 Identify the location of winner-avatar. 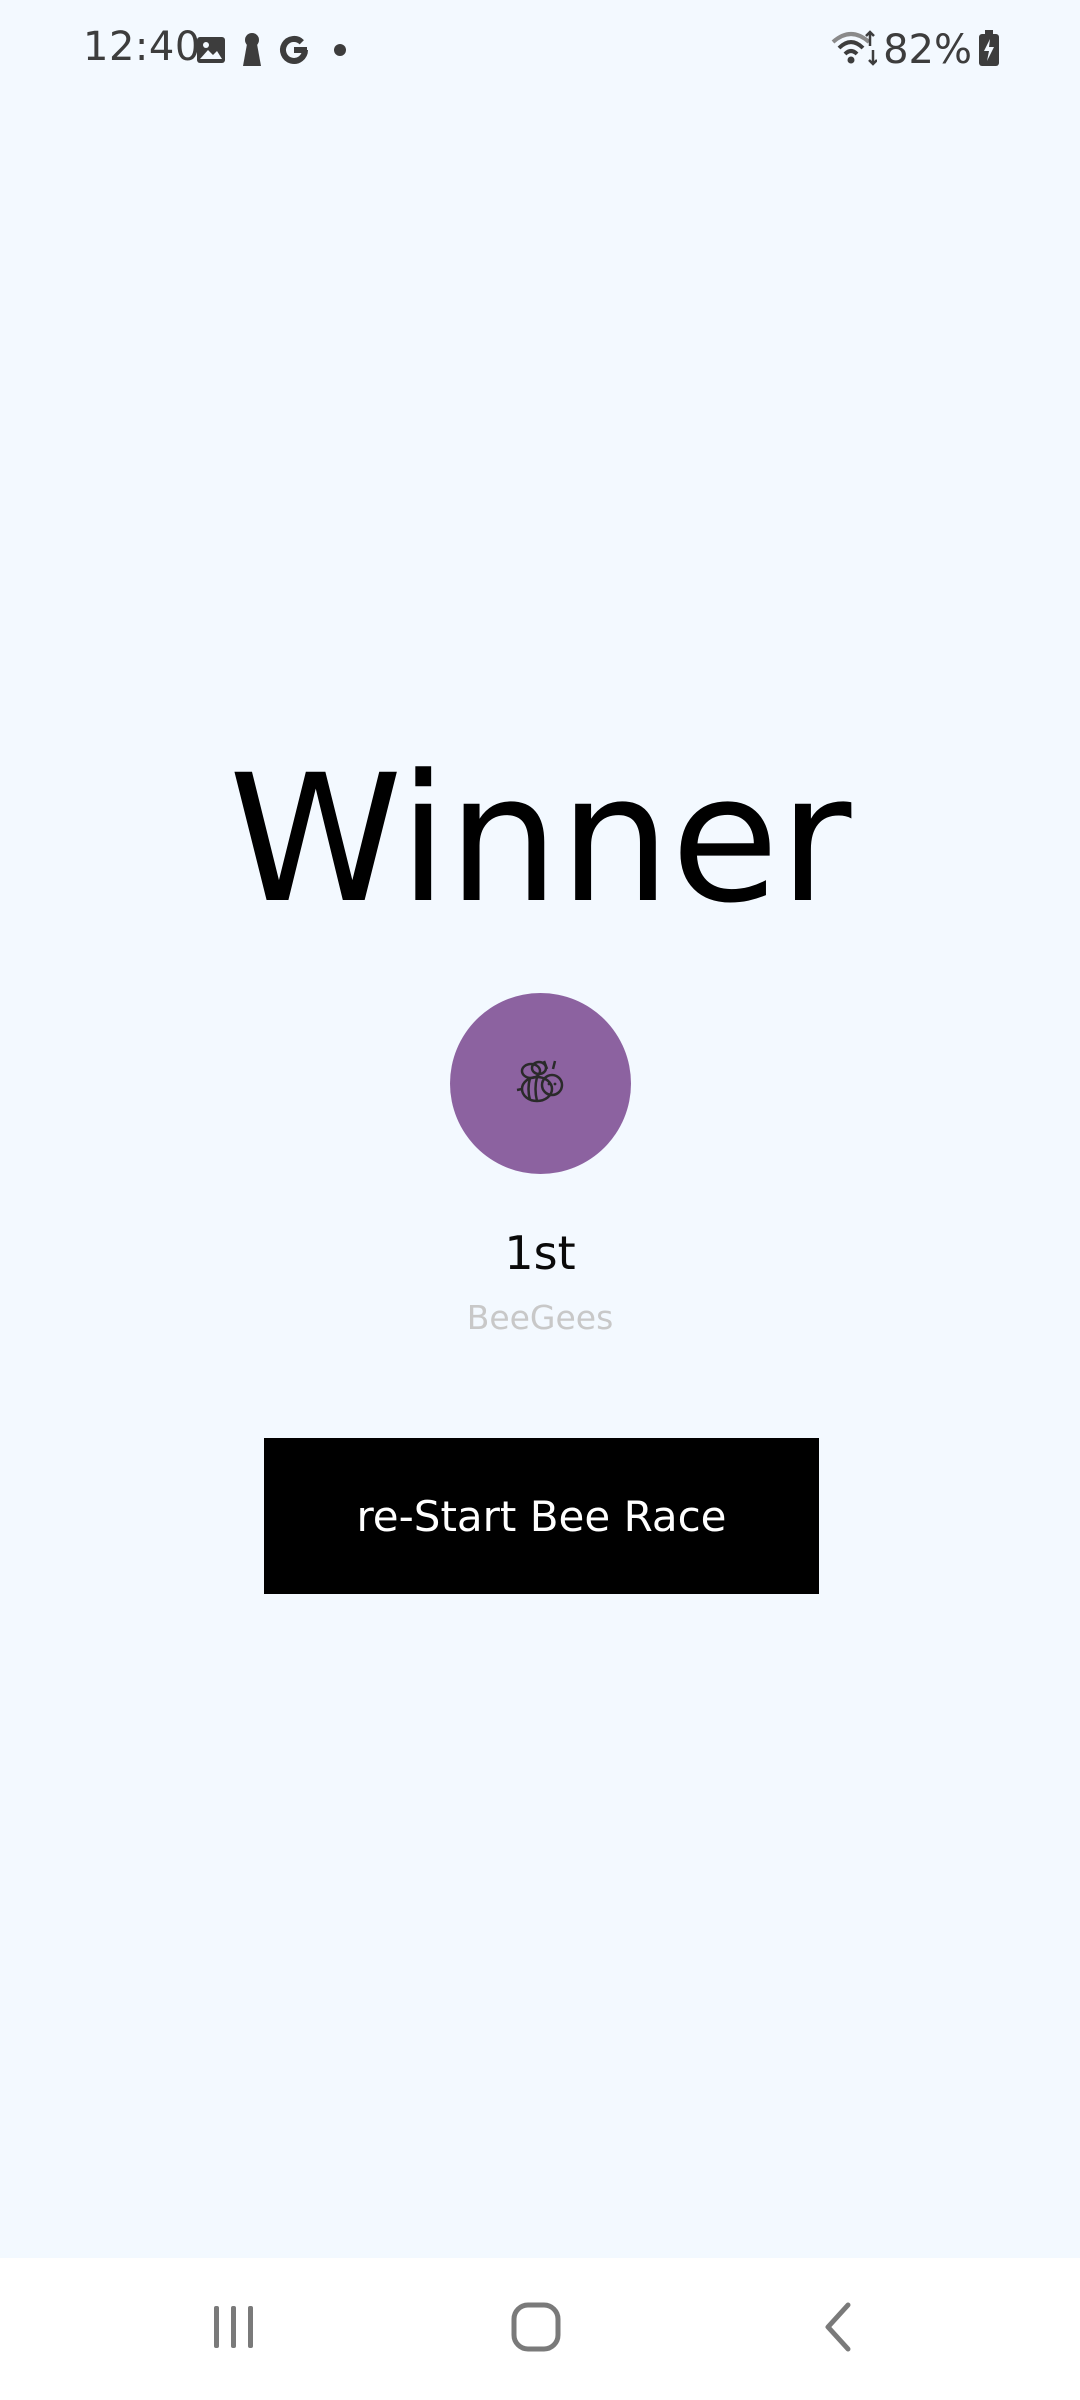
(540, 1083).